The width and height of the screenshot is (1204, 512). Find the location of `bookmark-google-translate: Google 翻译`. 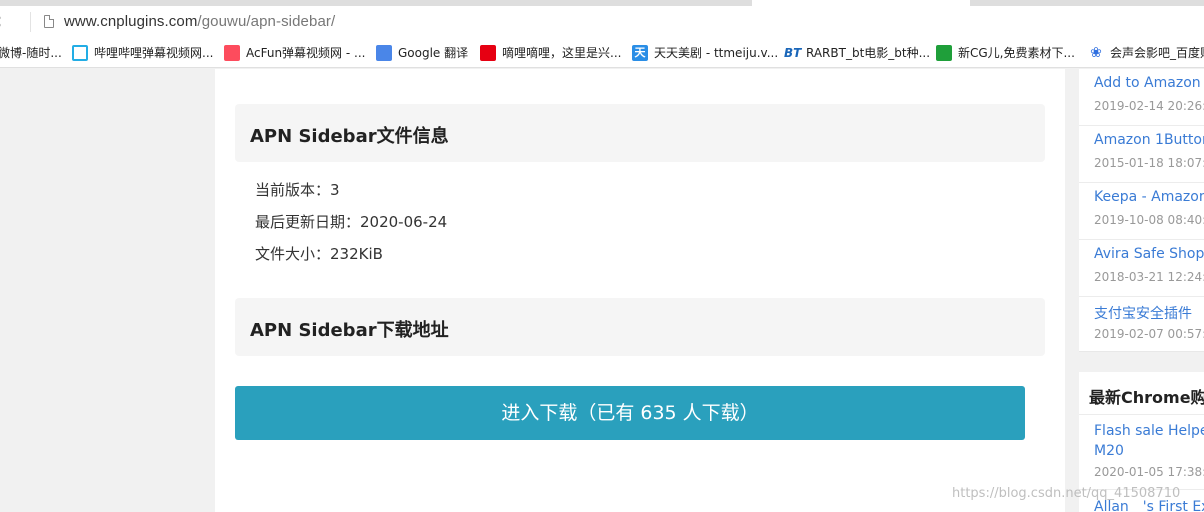

bookmark-google-translate: Google 翻译 is located at coordinates (422, 53).